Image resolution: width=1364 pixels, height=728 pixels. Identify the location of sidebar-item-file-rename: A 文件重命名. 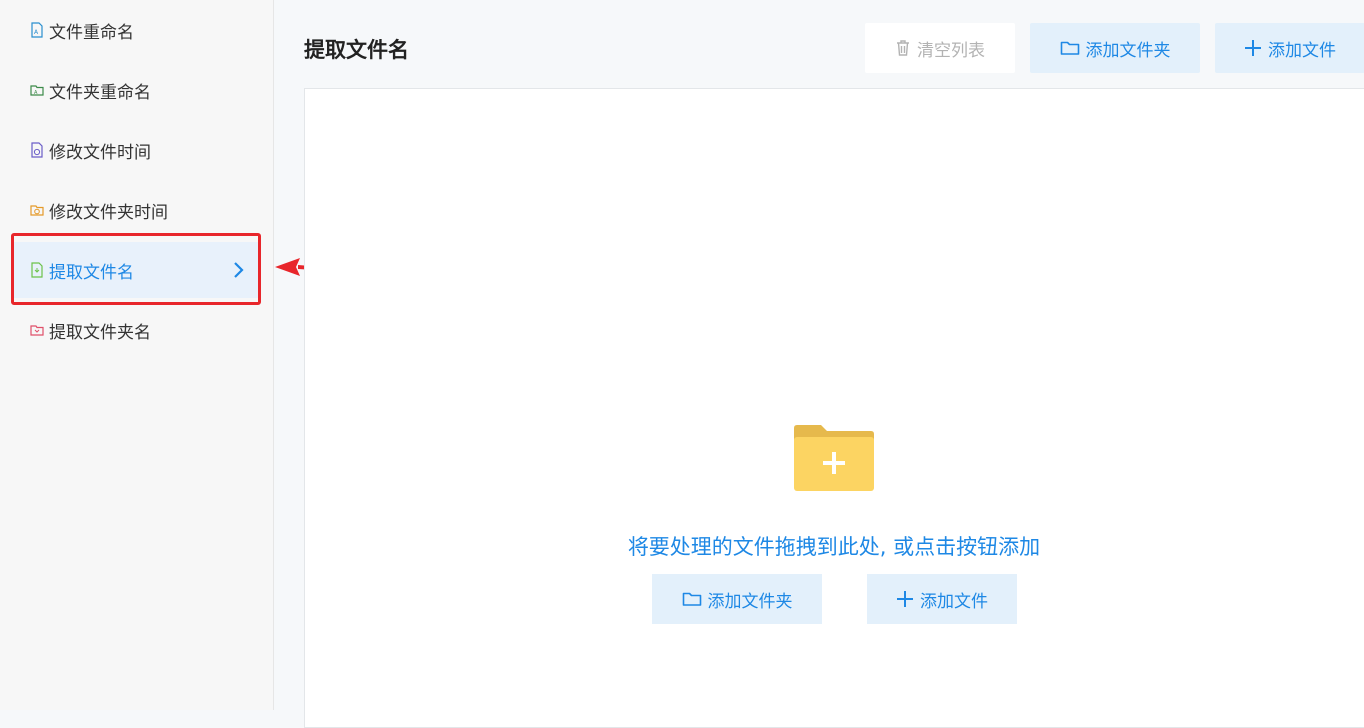
(136, 30).